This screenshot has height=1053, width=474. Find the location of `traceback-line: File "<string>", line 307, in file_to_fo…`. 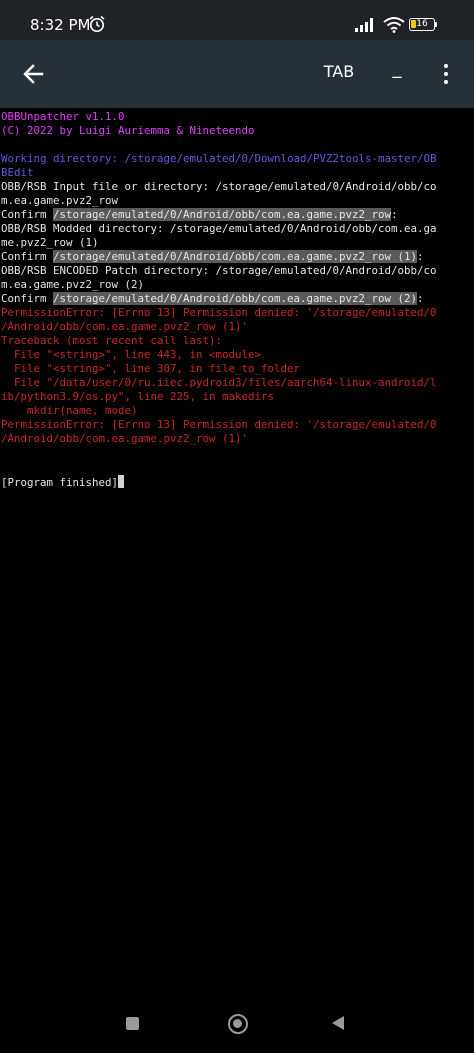

traceback-line: File "<string>", line 307, in file_to_fo… is located at coordinates (151, 368).